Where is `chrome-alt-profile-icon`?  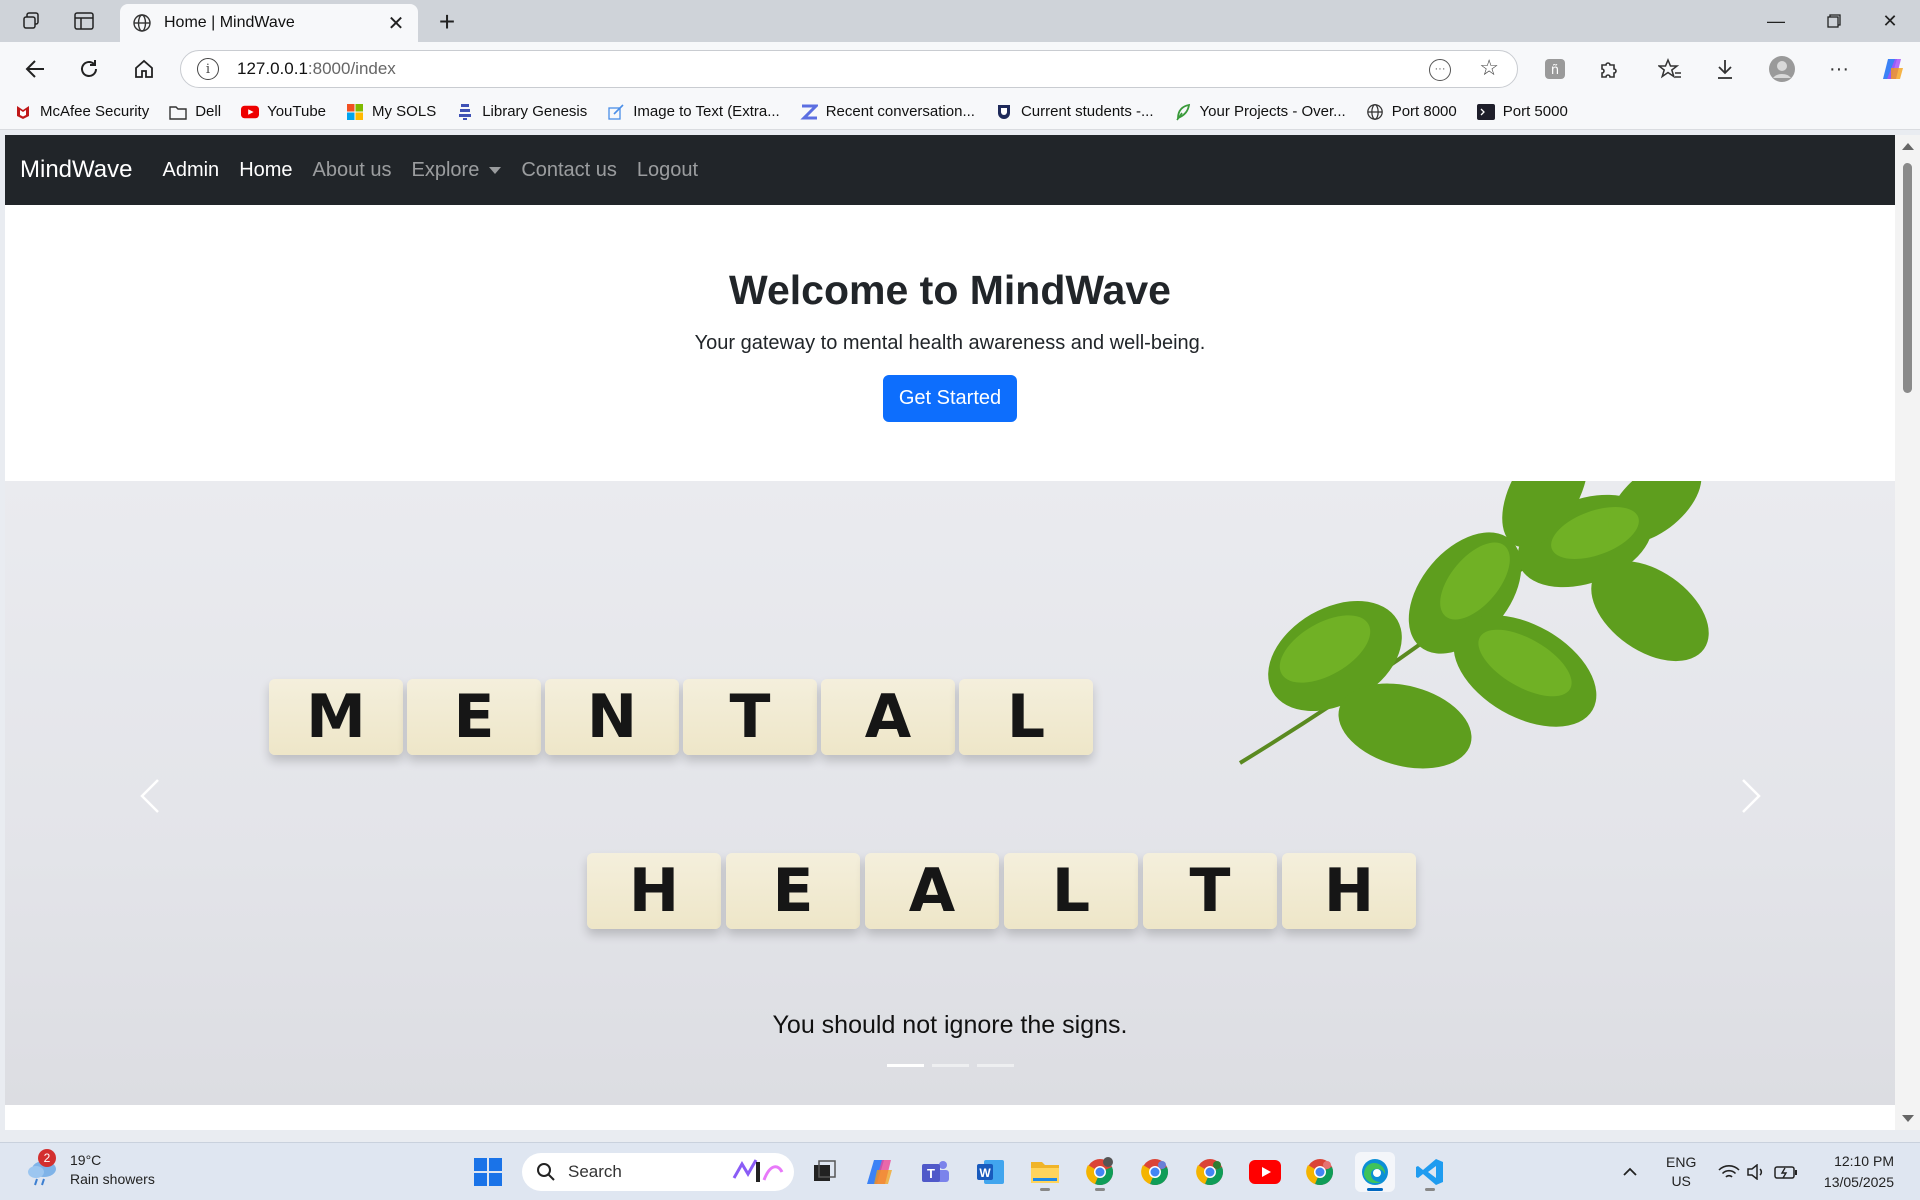
chrome-alt-profile-icon is located at coordinates (1210, 1172).